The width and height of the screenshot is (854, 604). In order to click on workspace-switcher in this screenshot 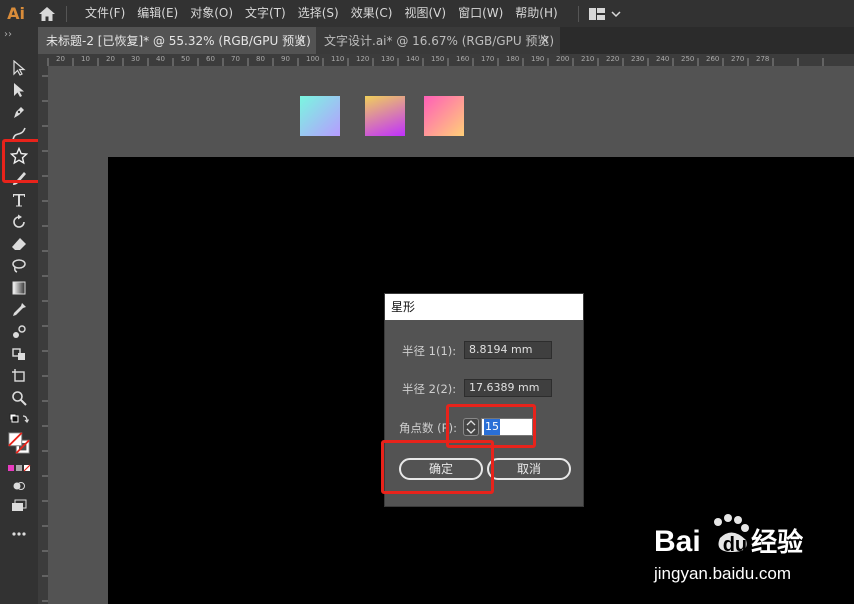, I will do `click(597, 13)`.